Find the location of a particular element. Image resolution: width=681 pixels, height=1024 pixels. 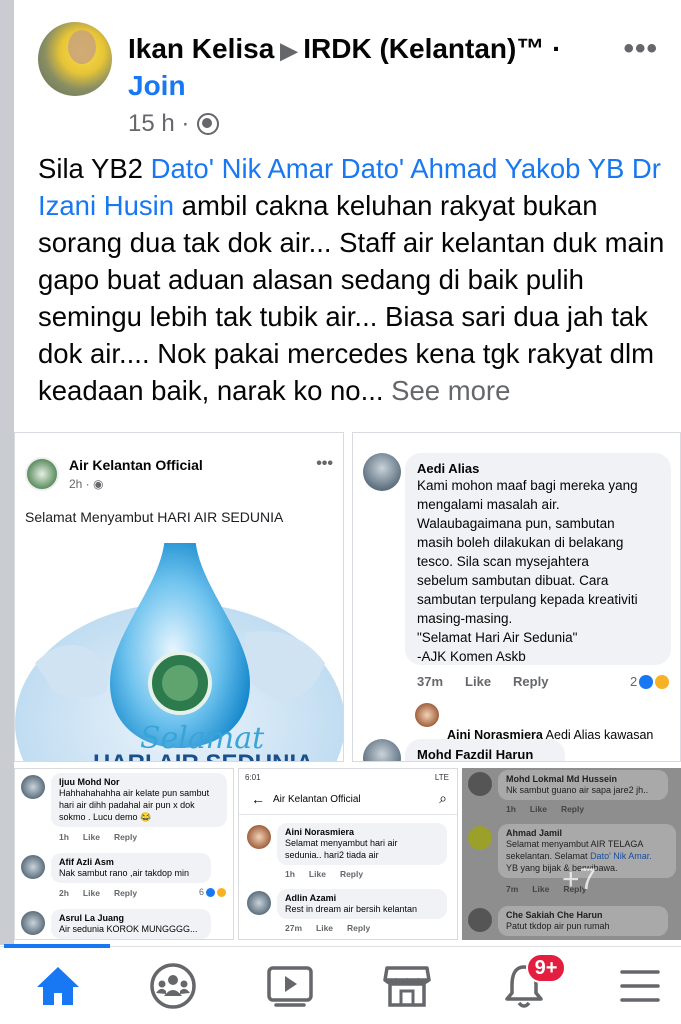

post-text-start: Sila YB2 is located at coordinates (94, 168).